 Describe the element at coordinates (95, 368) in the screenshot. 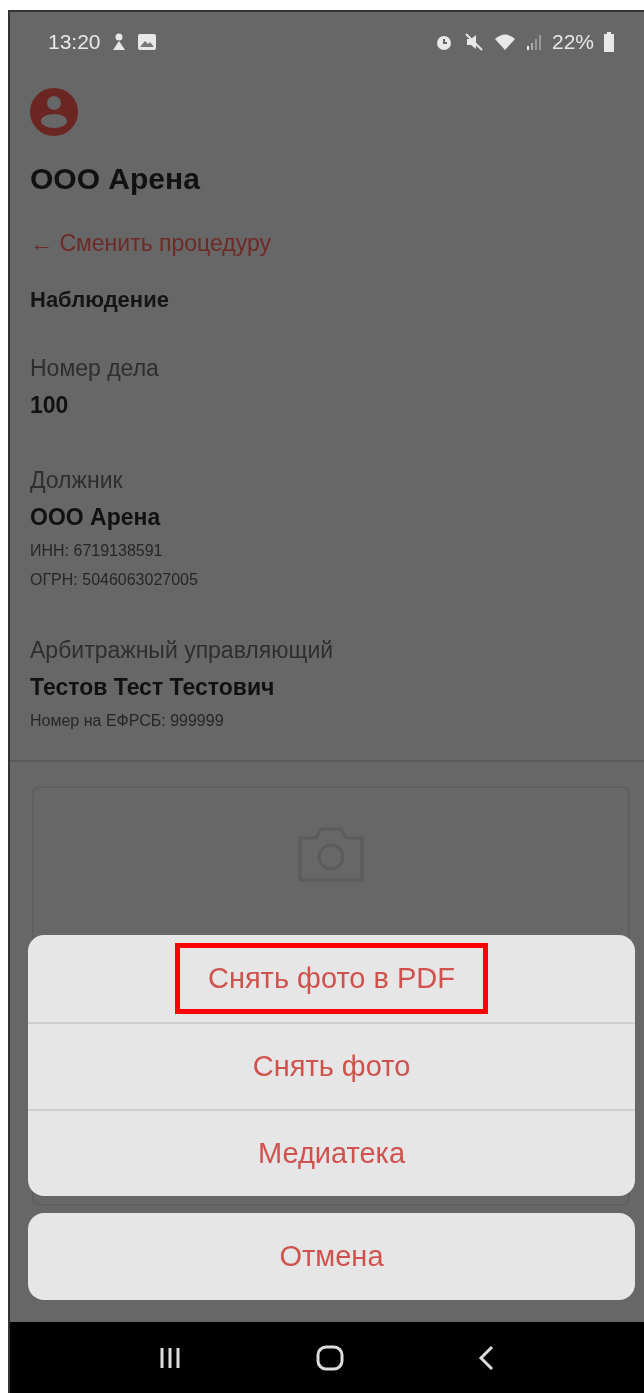

I see `field-label: Номер дела` at that location.